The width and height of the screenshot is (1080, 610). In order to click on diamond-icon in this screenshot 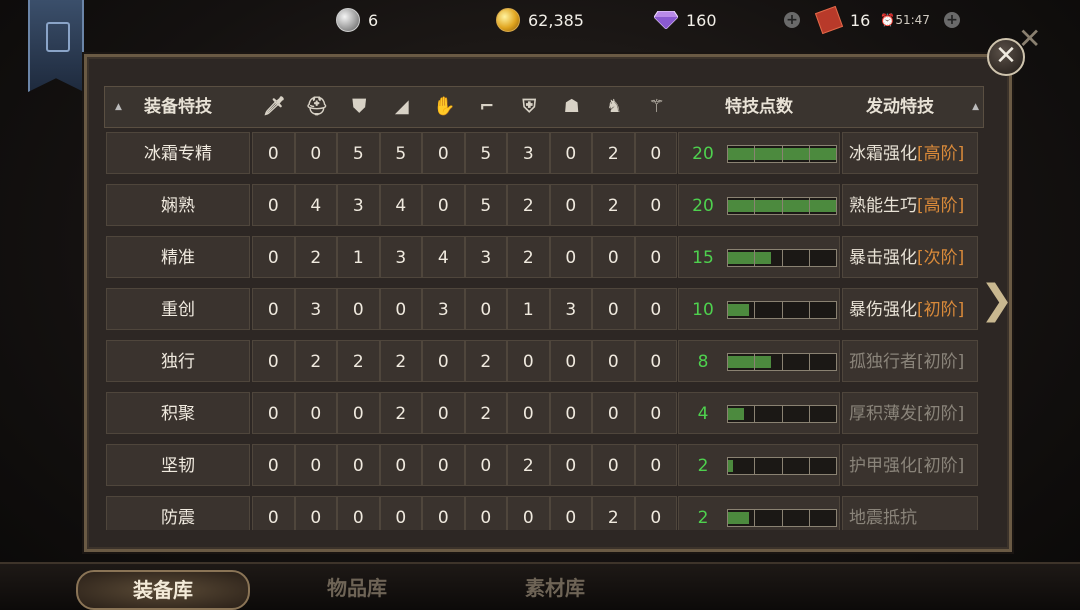, I will do `click(666, 20)`.